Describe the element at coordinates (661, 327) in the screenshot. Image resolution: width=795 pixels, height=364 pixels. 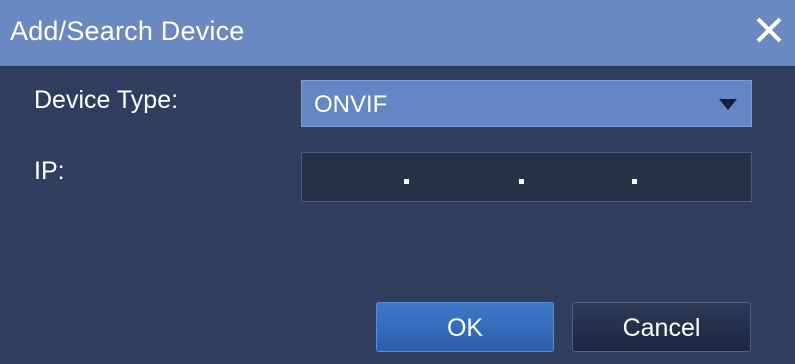
I see `cancel-button: Cancel` at that location.